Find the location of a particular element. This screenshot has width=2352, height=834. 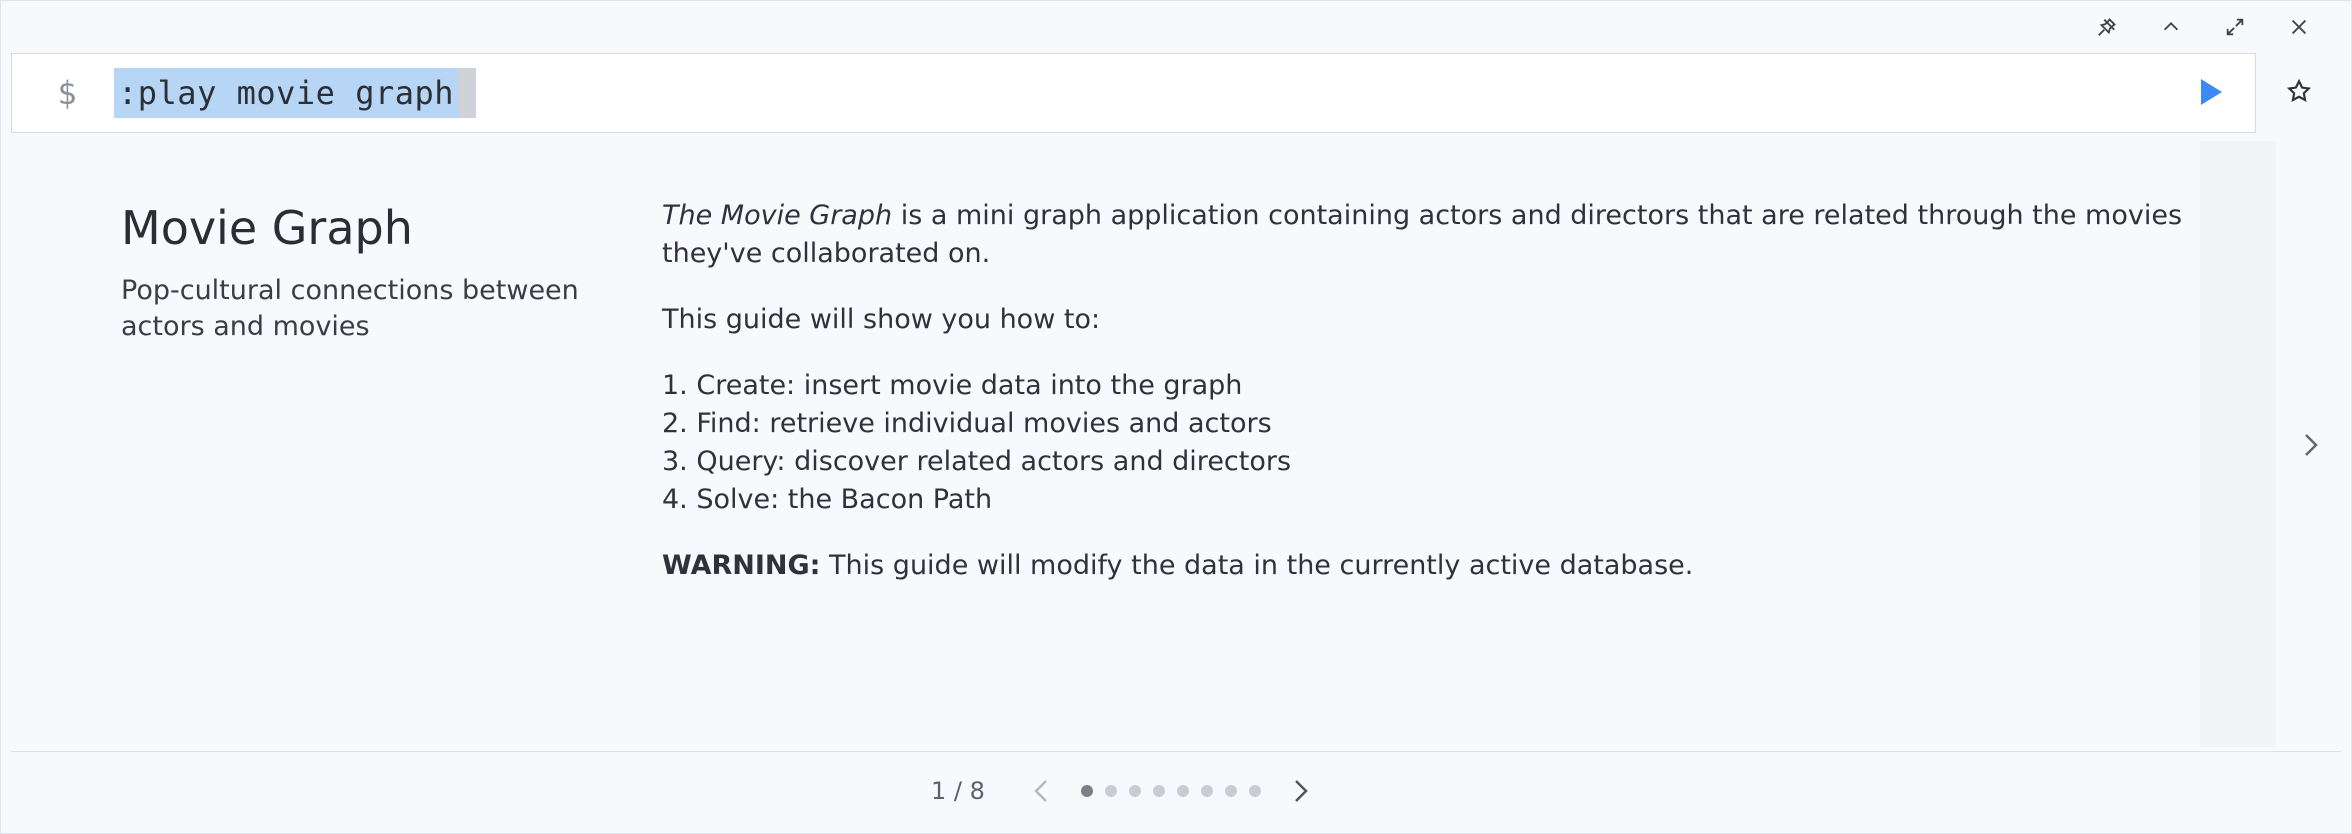

lead-paragraph: This guide will show you how to: is located at coordinates (881, 319).